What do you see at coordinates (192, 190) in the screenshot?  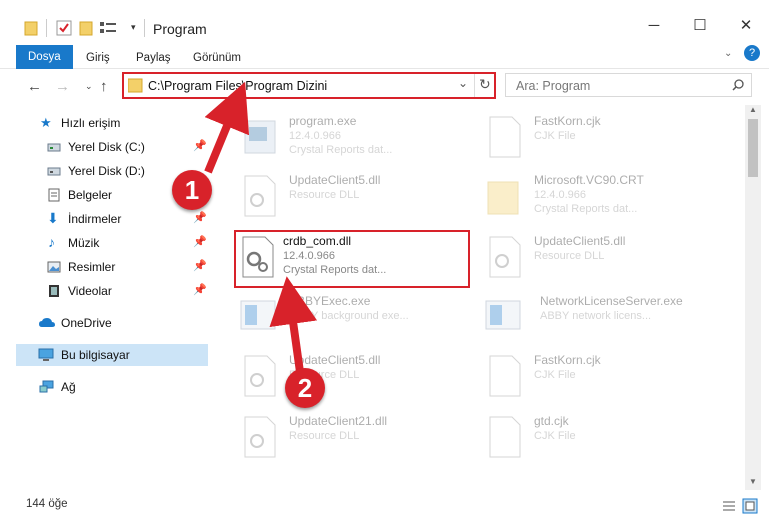 I see `step-badge-1: 1` at bounding box center [192, 190].